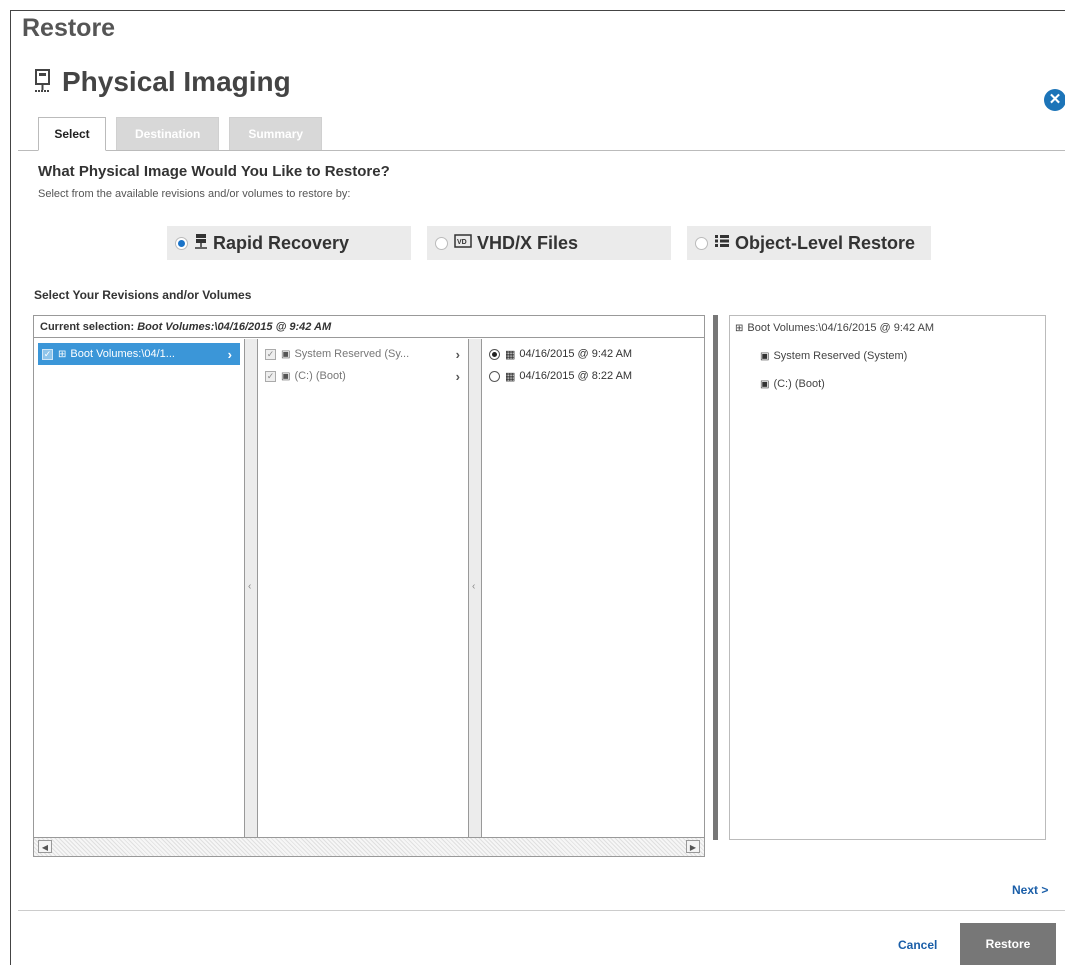 The height and width of the screenshot is (965, 1065). What do you see at coordinates (87, 327) in the screenshot?
I see `current-selection-label: Current selection:` at bounding box center [87, 327].